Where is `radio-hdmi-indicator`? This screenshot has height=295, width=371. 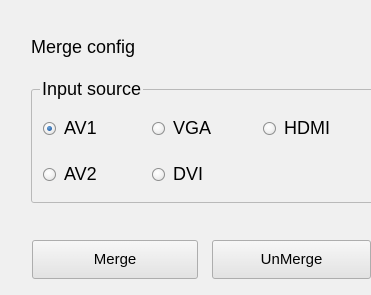 radio-hdmi-indicator is located at coordinates (269, 128).